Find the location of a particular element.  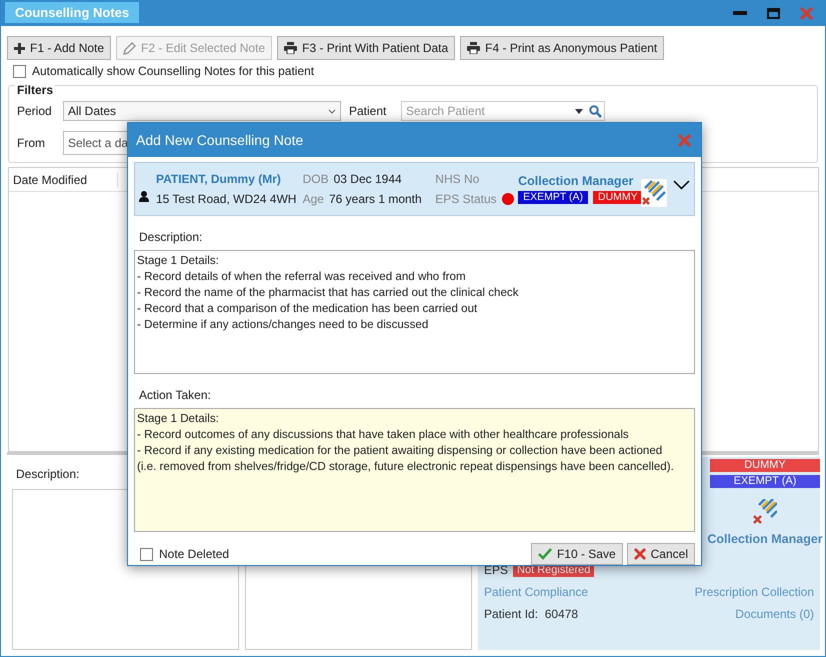

checkmark-icon is located at coordinates (545, 554).